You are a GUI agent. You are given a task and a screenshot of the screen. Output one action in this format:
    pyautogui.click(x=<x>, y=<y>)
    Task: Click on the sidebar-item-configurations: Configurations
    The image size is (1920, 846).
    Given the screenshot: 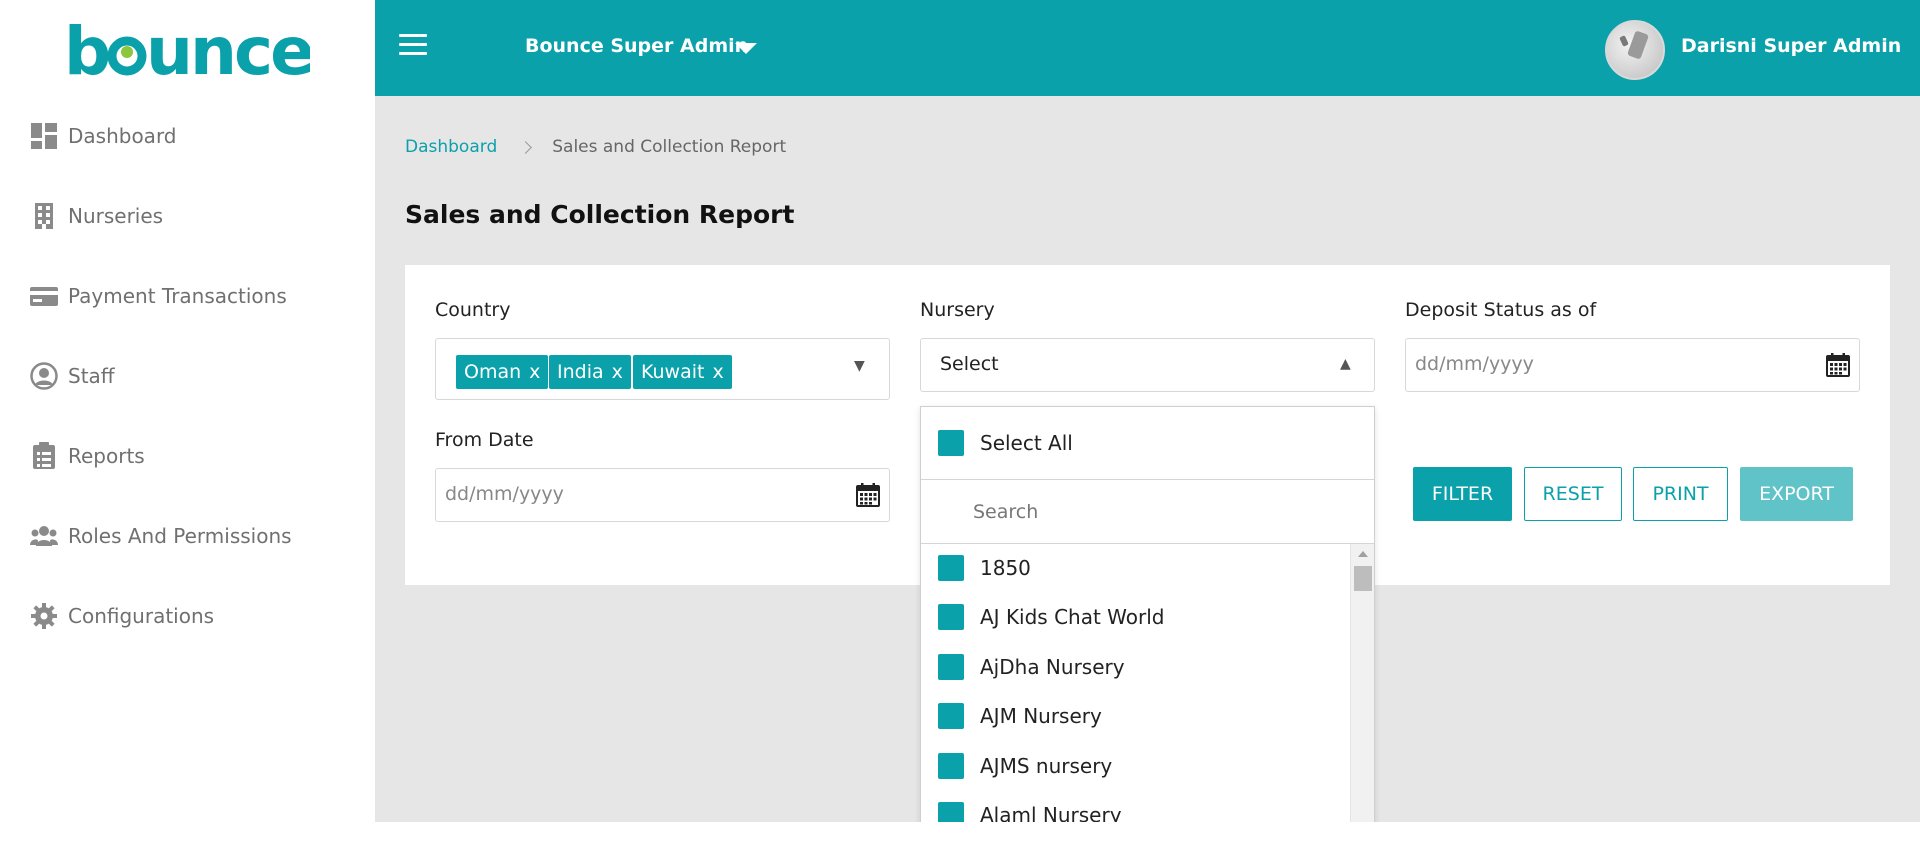 What is the action you would take?
    pyautogui.click(x=122, y=616)
    